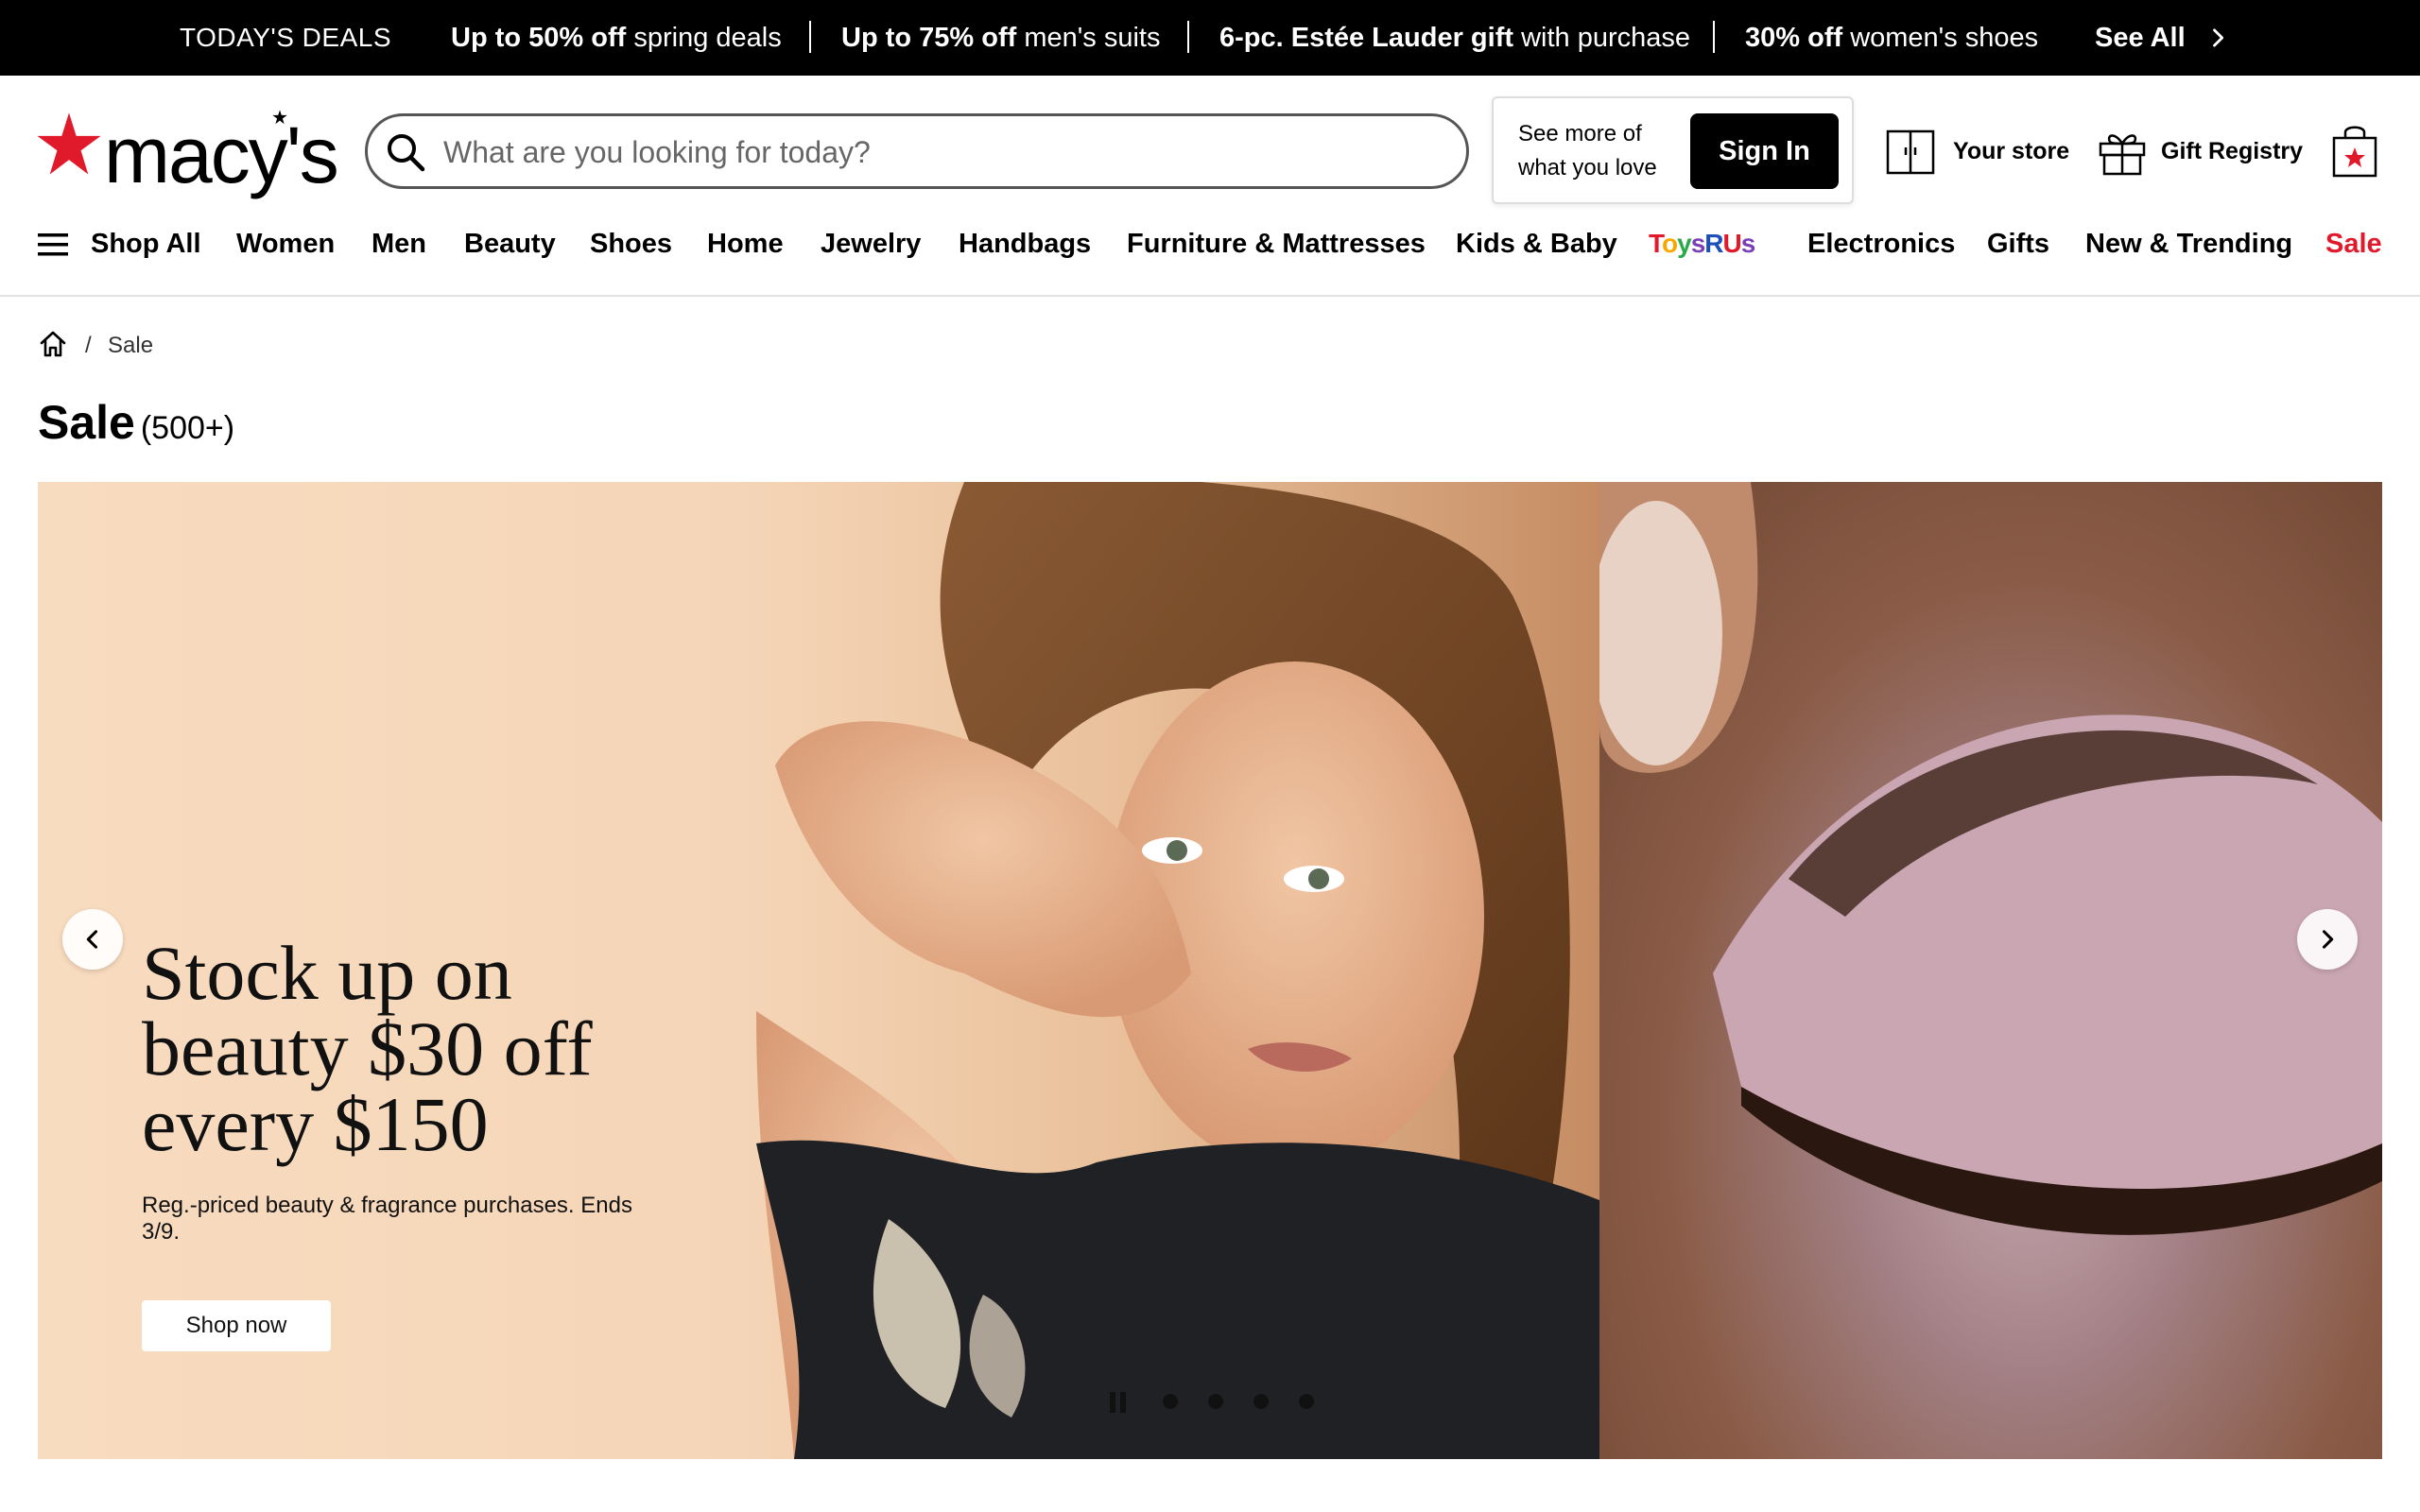  I want to click on deal-estee-lauder: 6-pc. Estée Lauder gift with purchase, so click(1454, 38).